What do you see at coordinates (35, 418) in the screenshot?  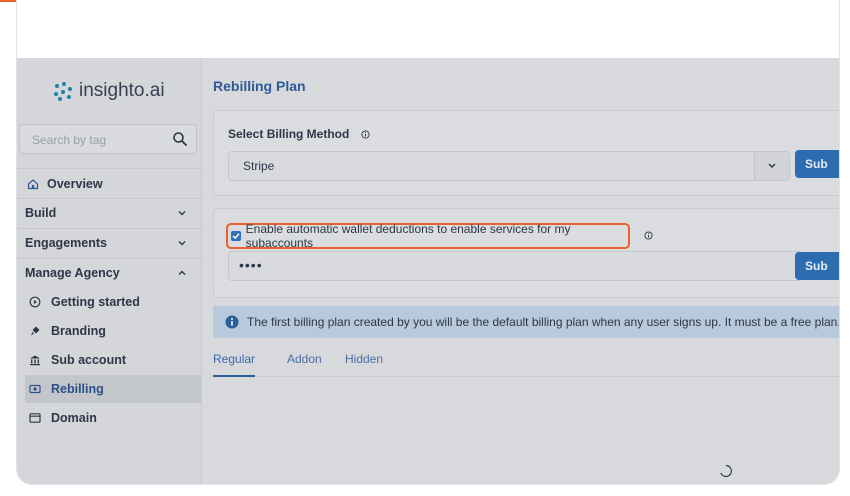 I see `window-icon` at bounding box center [35, 418].